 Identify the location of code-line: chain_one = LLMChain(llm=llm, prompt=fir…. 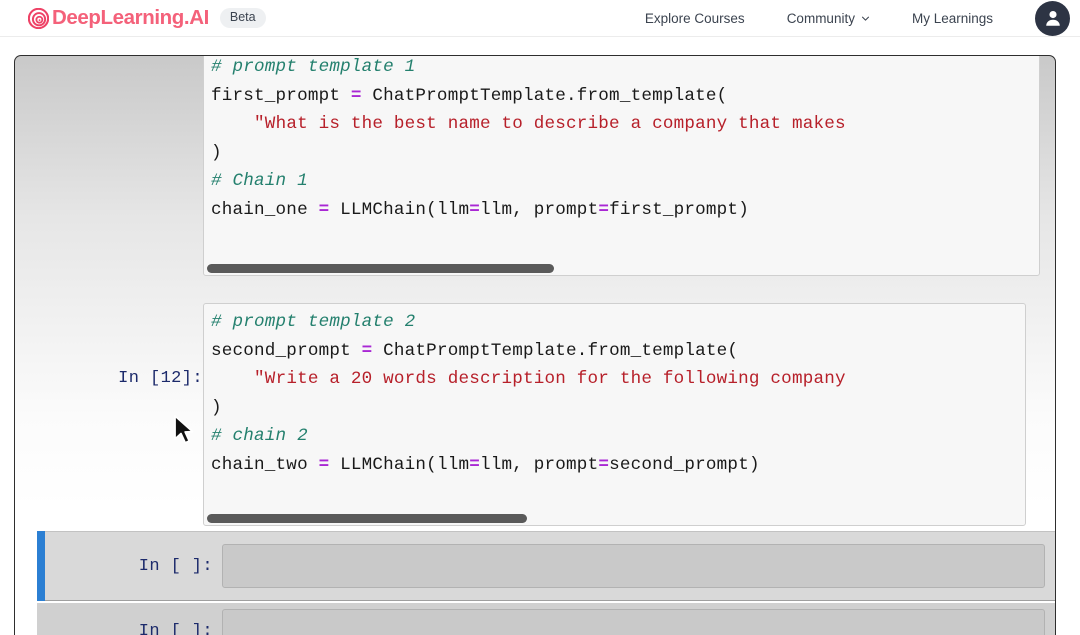
(625, 210).